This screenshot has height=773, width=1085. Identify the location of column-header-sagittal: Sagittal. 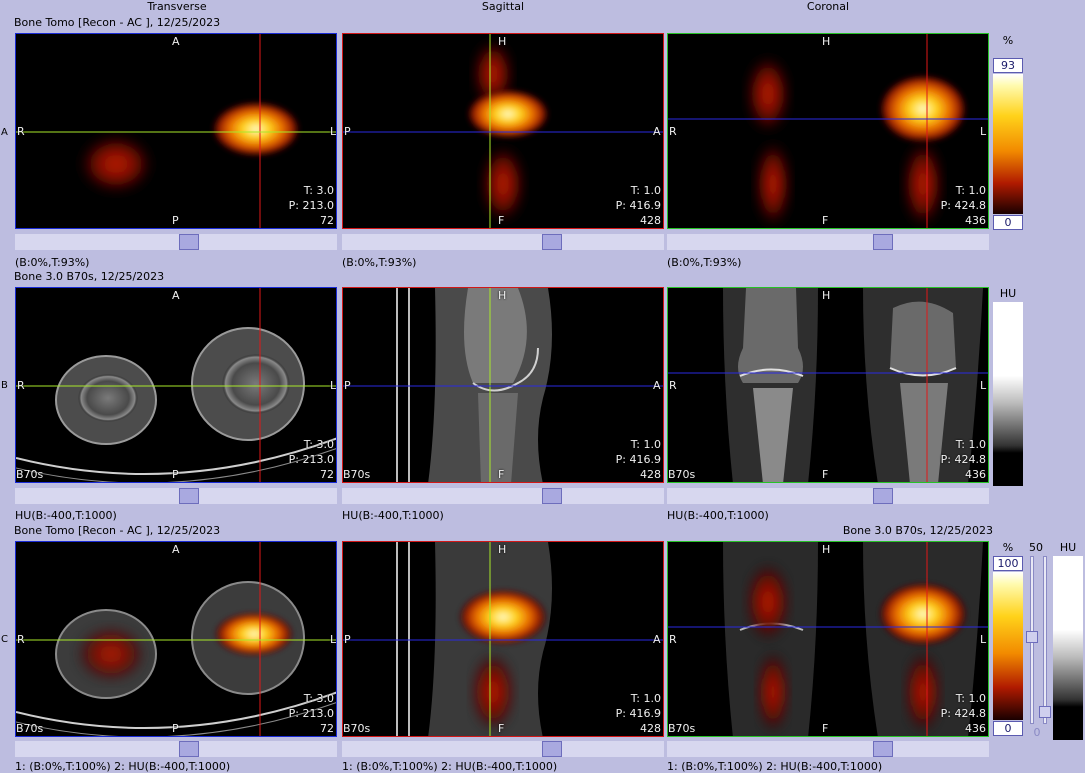
(503, 6).